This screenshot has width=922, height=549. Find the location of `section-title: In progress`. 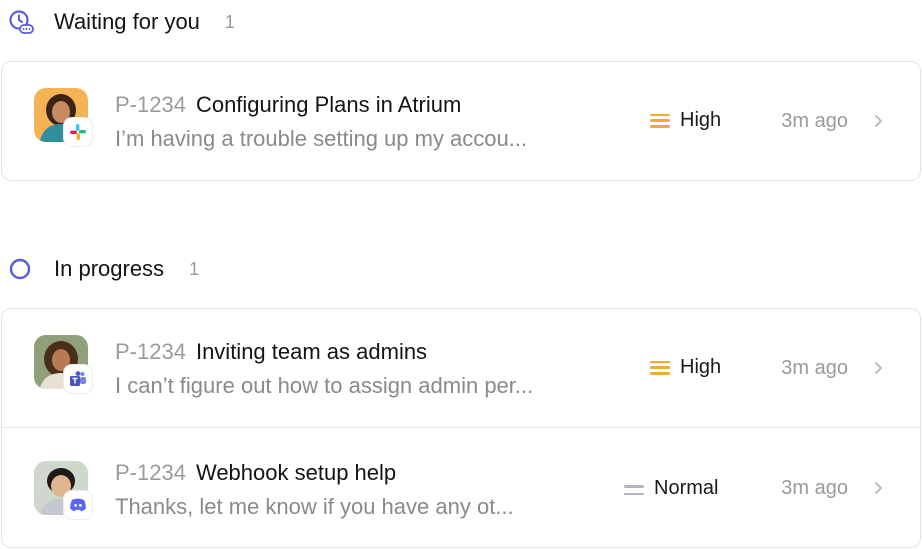

section-title: In progress is located at coordinates (109, 268).